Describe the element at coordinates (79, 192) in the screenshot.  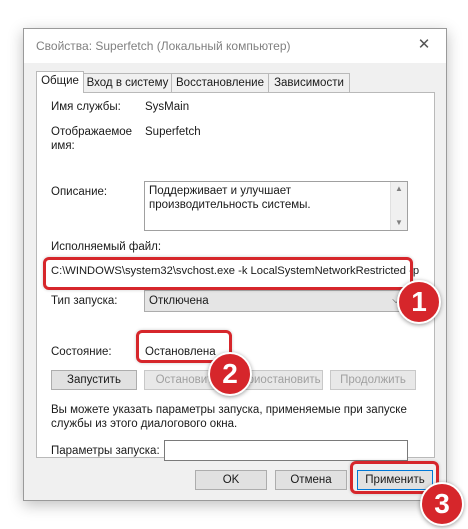
I see `description-label: Описание:` at that location.